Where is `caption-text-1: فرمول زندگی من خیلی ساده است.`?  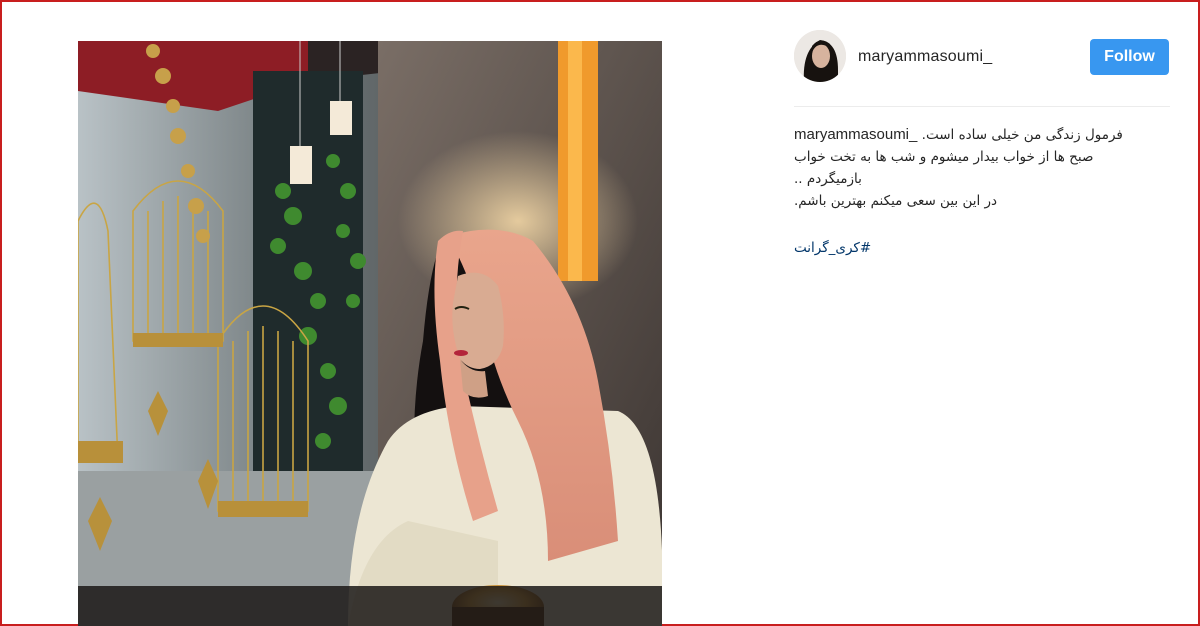 caption-text-1: فرمول زندگی من خیلی ساده است. is located at coordinates (1022, 135).